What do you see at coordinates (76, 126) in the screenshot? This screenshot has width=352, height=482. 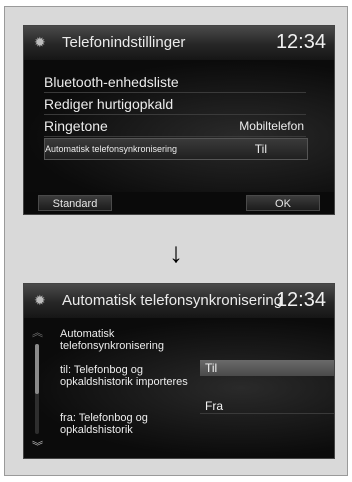 I see `menu-item-label: Ringetone` at bounding box center [76, 126].